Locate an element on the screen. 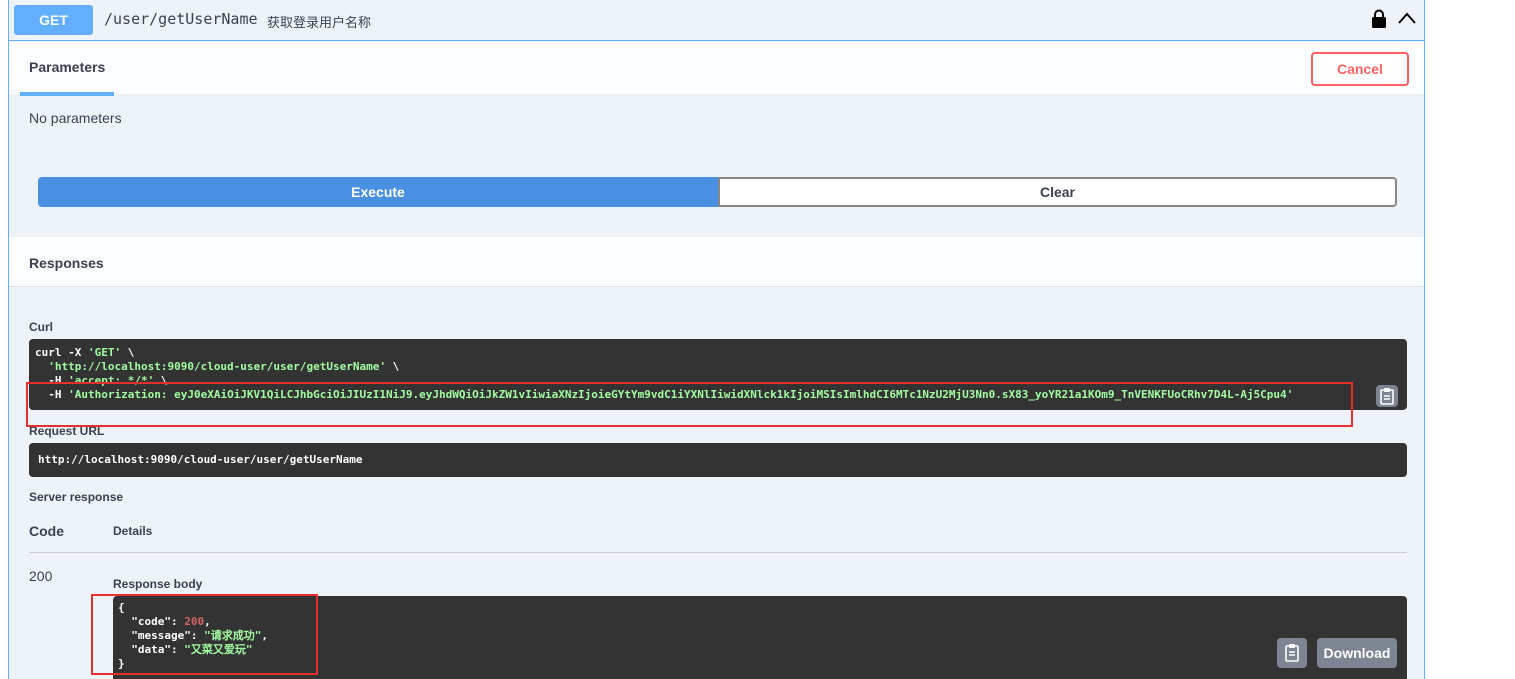 The width and height of the screenshot is (1515, 679). curl-text: curl -X is located at coordinates (61, 352).